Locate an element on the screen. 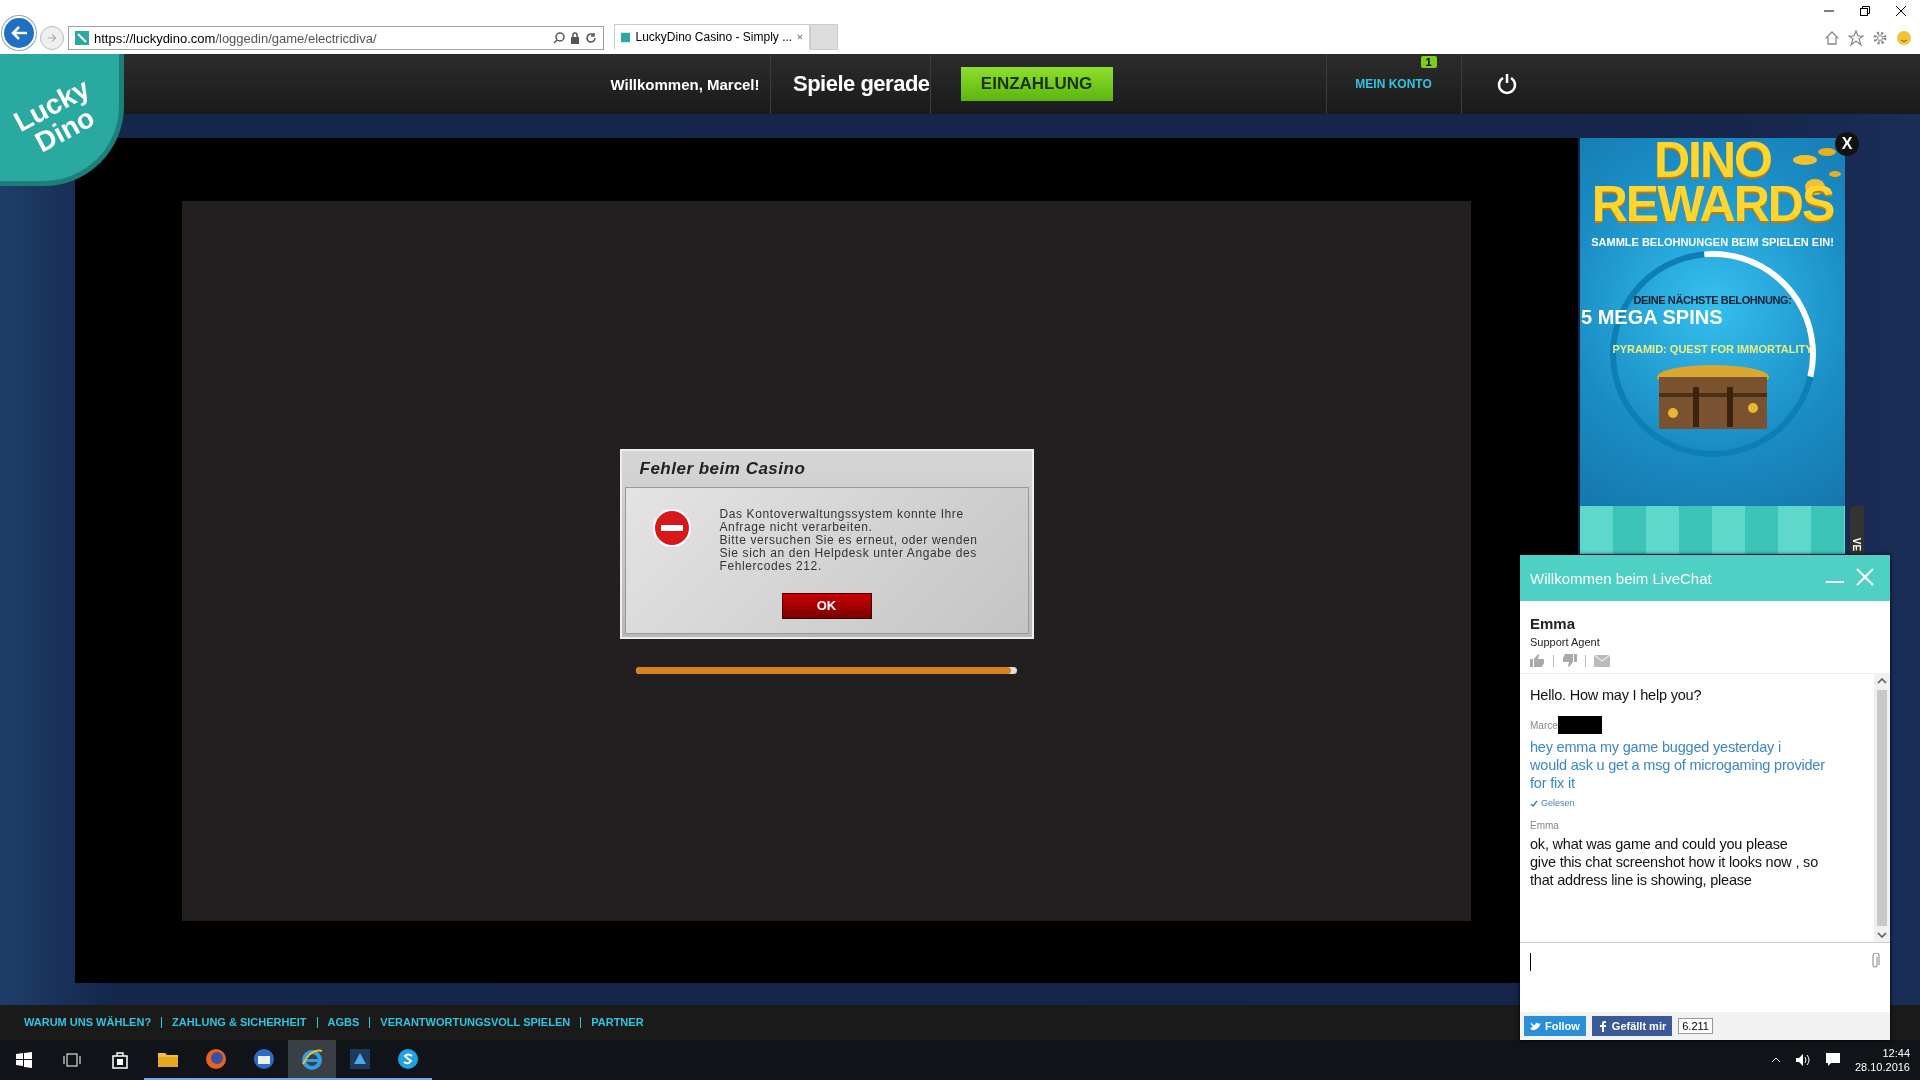  banner-subtitle: SAMMLE BELOHNUNGEN BEIM SPIELEN EIN! is located at coordinates (1712, 242).